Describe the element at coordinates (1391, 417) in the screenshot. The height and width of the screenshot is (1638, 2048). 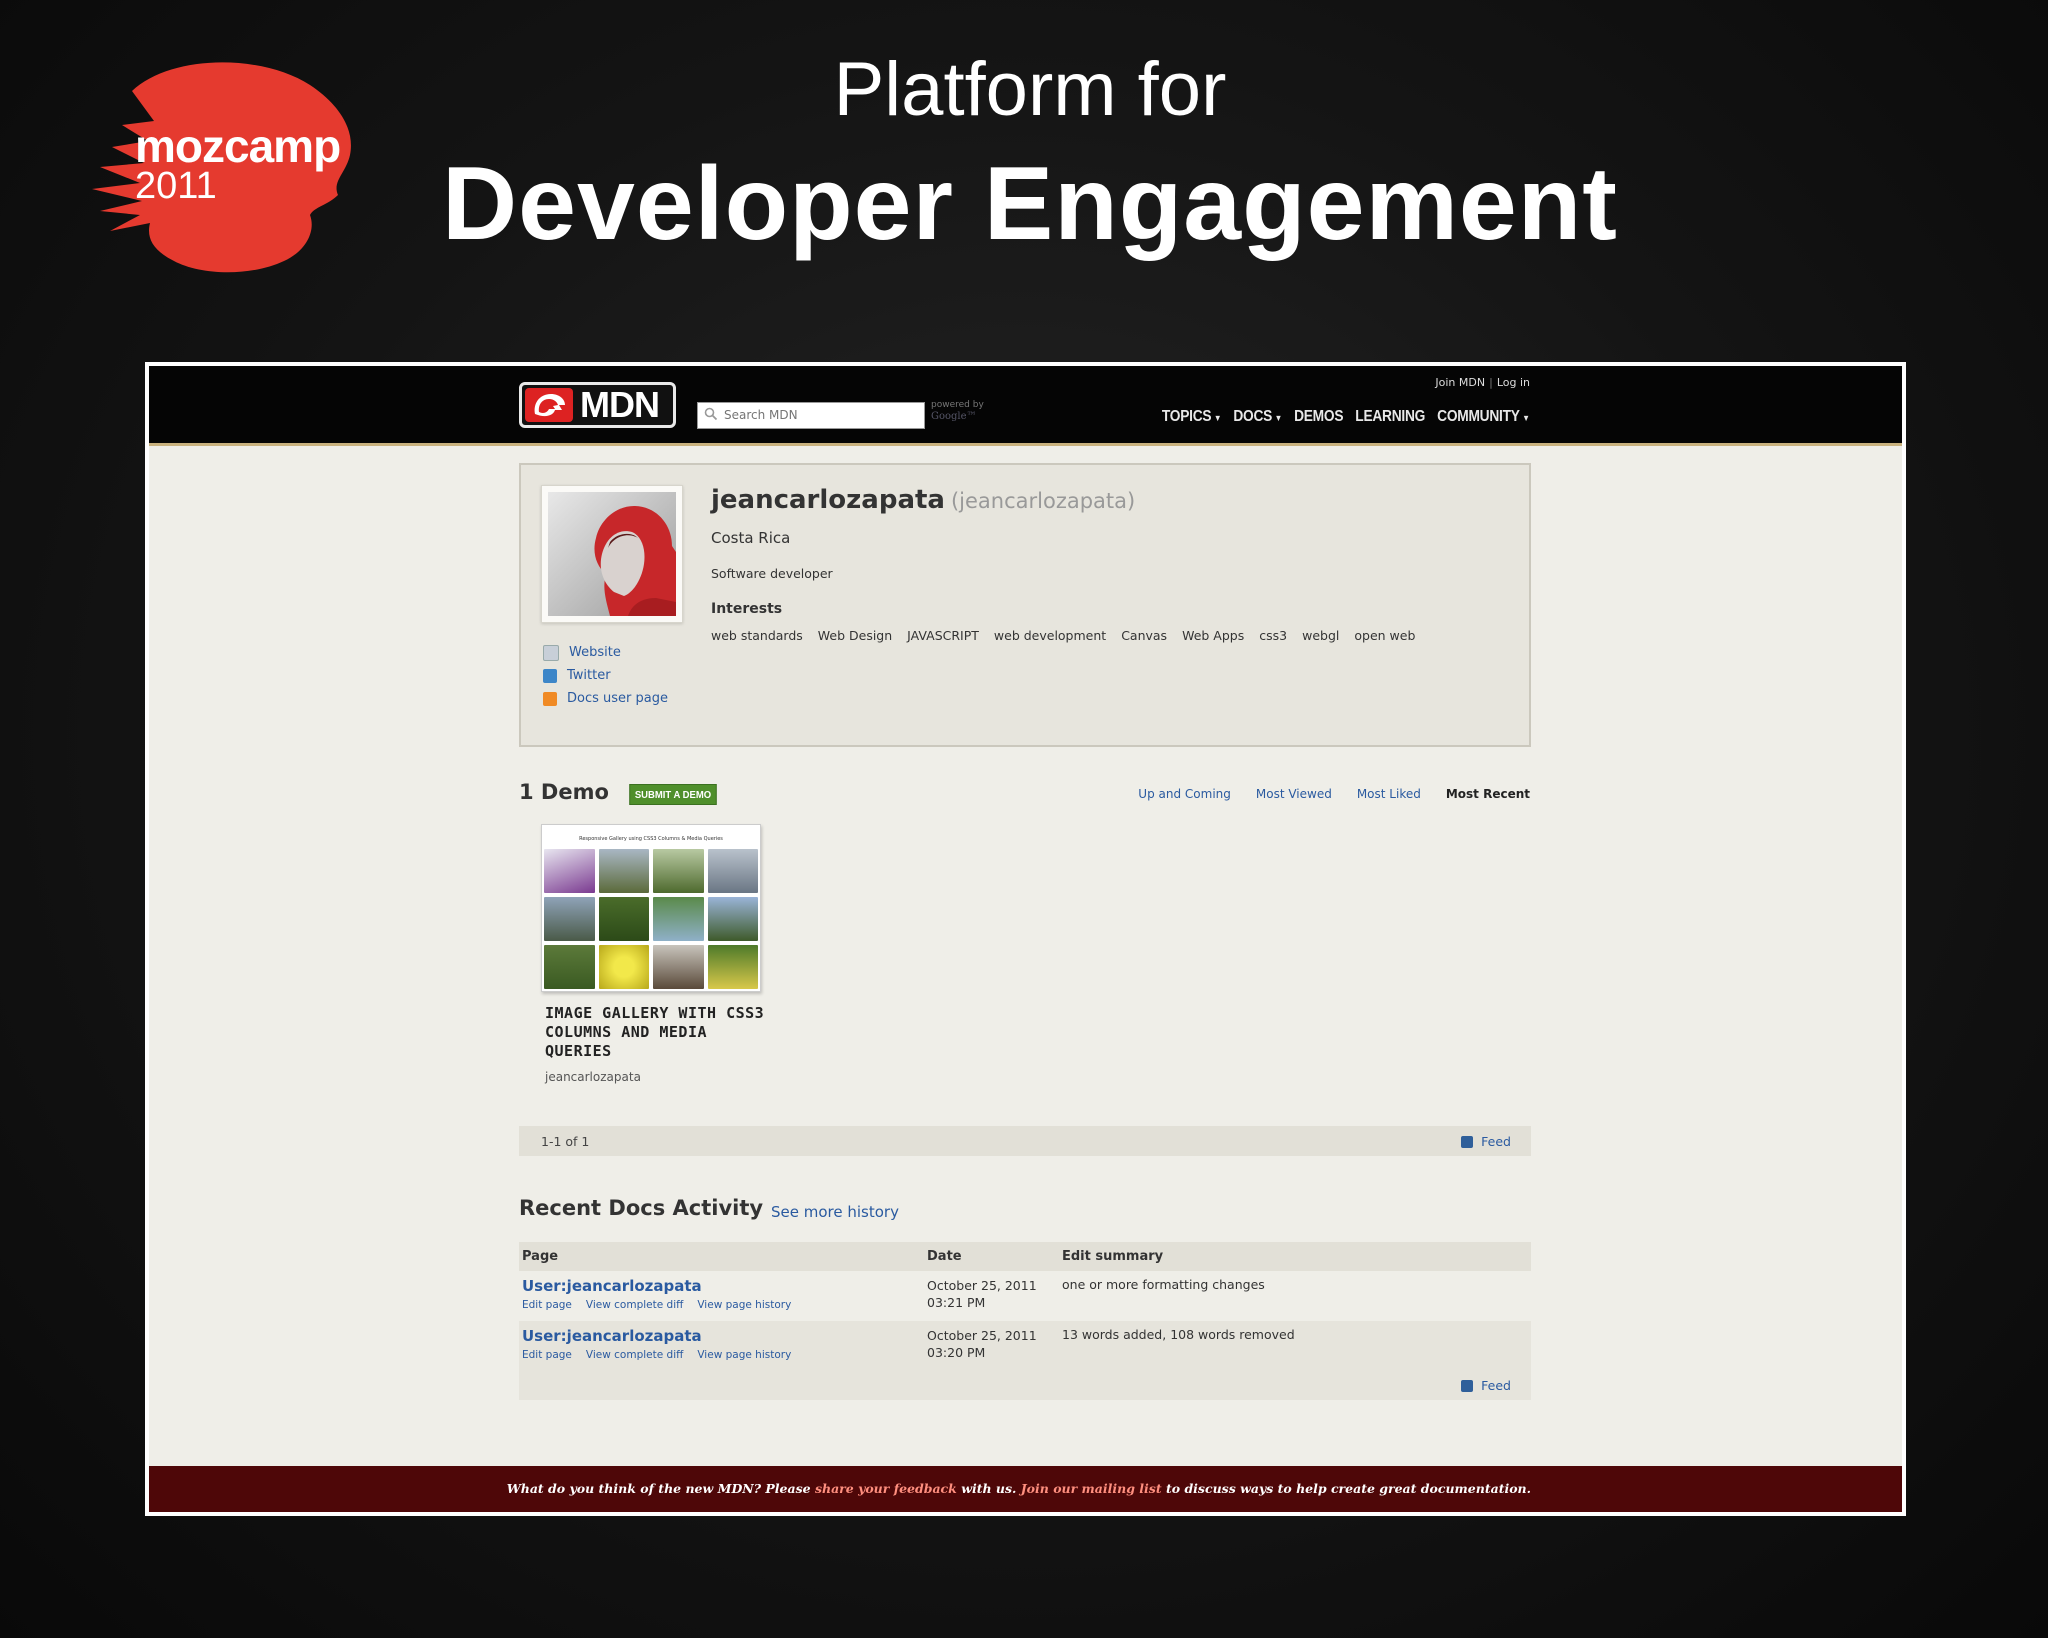
I see `nav-learning: LEARNING` at that location.